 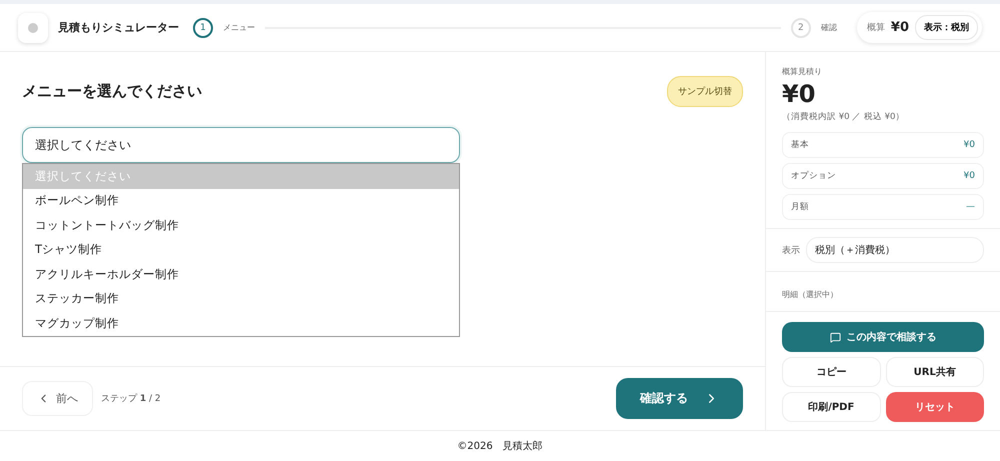 What do you see at coordinates (679, 398) in the screenshot?
I see `confirm-button: 確認する` at bounding box center [679, 398].